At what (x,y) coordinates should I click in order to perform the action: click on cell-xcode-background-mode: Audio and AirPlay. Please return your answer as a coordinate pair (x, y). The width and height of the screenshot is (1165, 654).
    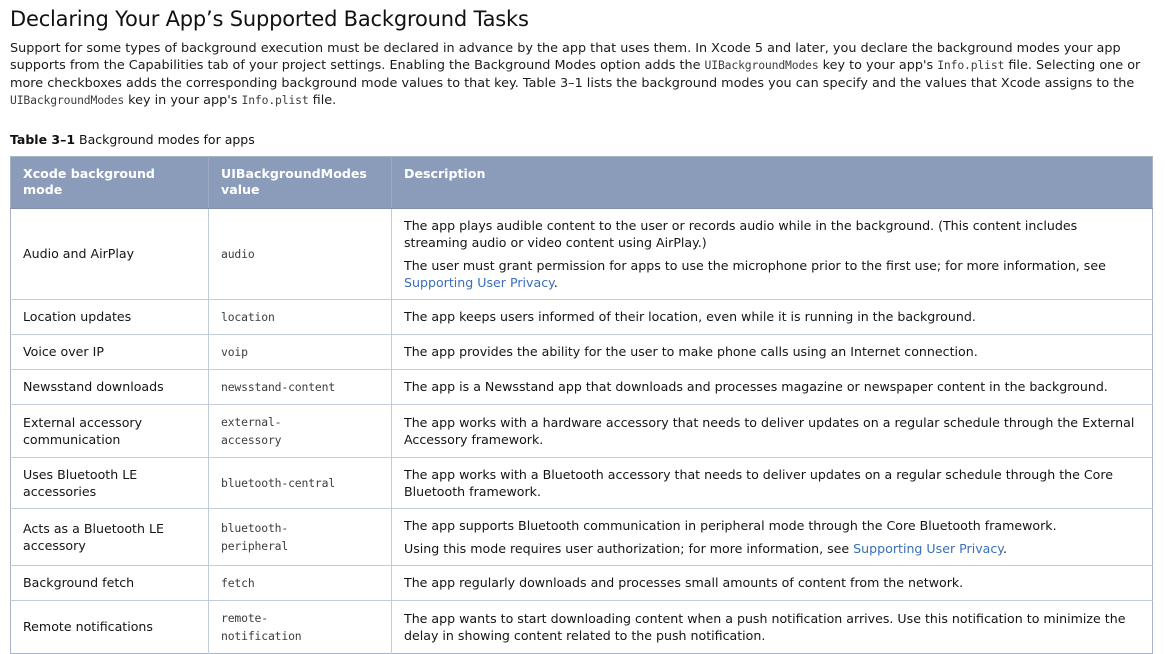
    Looking at the image, I should click on (109, 253).